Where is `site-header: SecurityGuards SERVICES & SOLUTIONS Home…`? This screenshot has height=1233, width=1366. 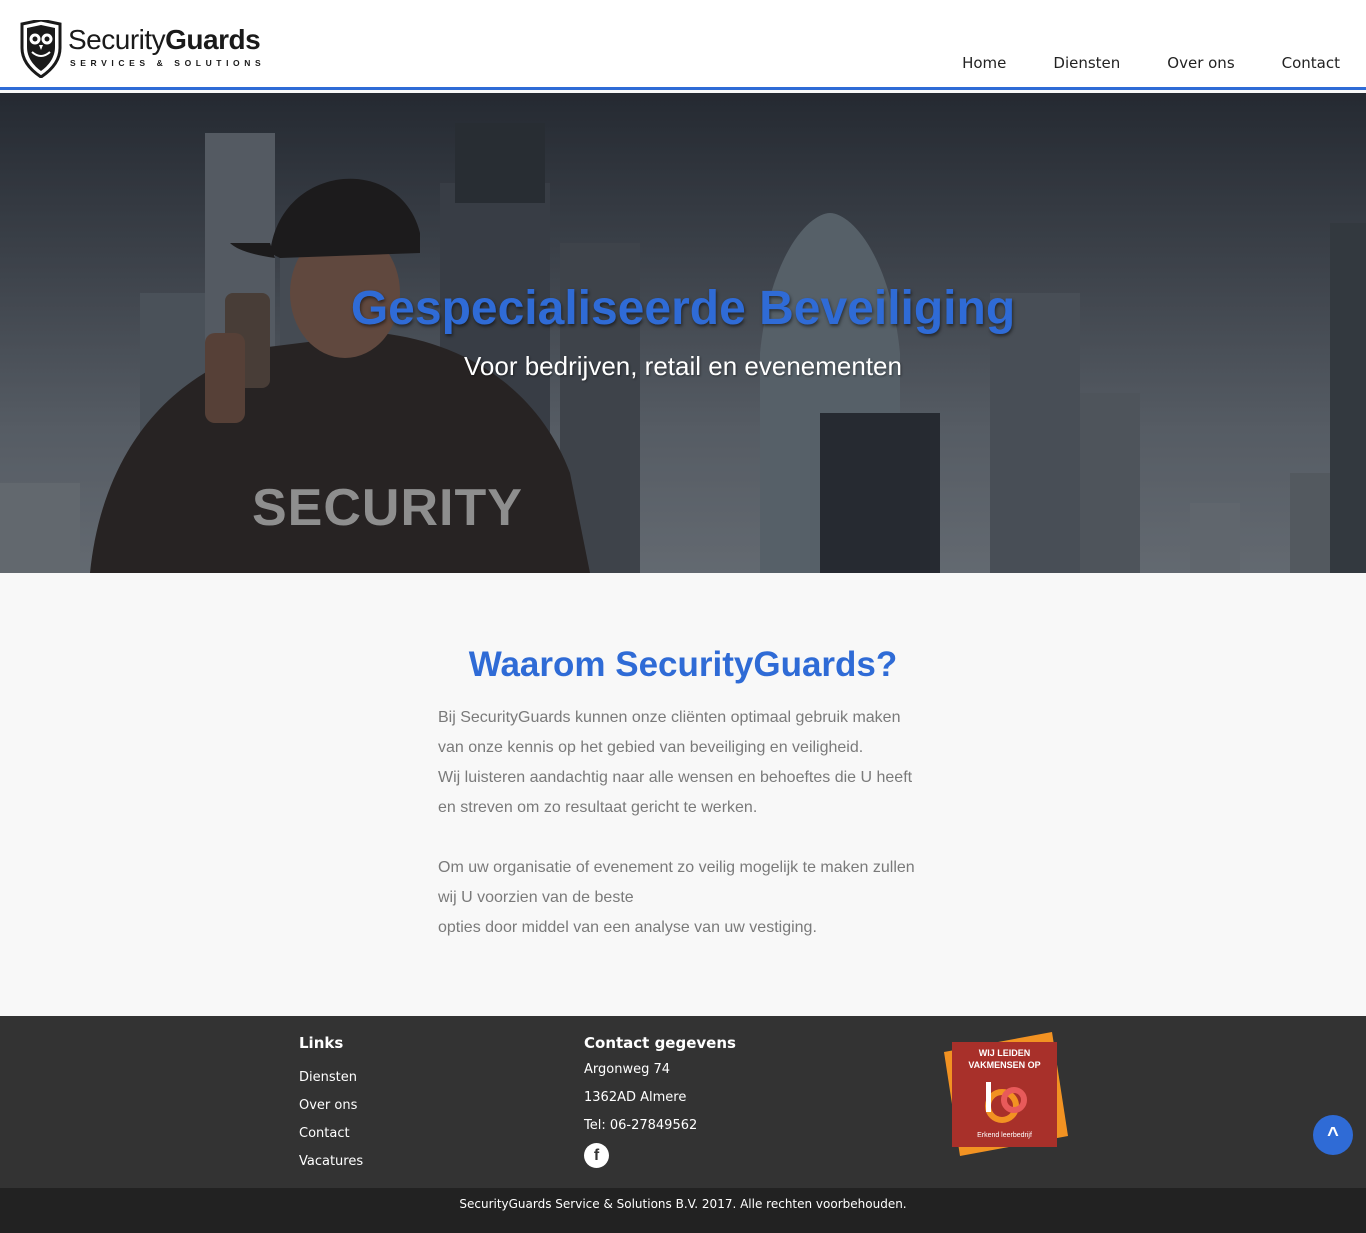
site-header: SecurityGuards SERVICES & SOLUTIONS Home… is located at coordinates (683, 45).